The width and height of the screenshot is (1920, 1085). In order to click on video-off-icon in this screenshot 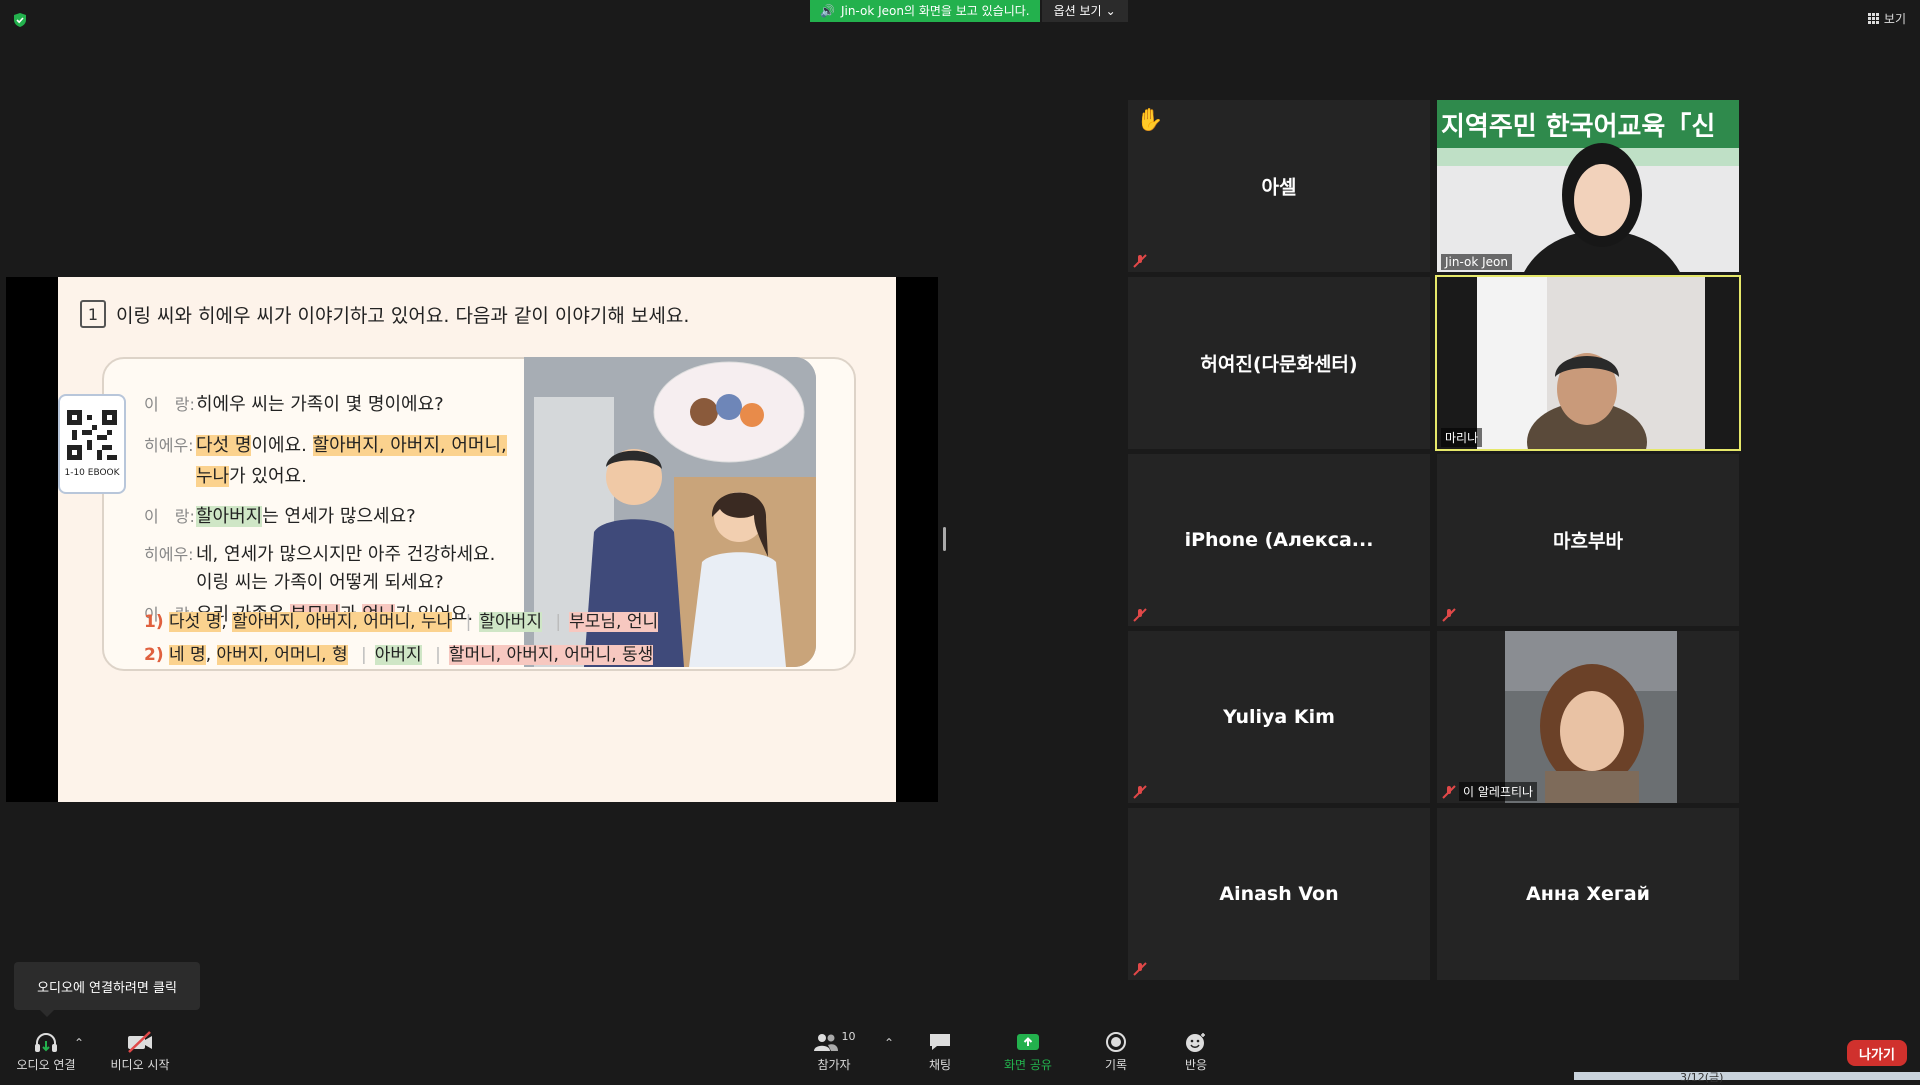, I will do `click(140, 1042)`.